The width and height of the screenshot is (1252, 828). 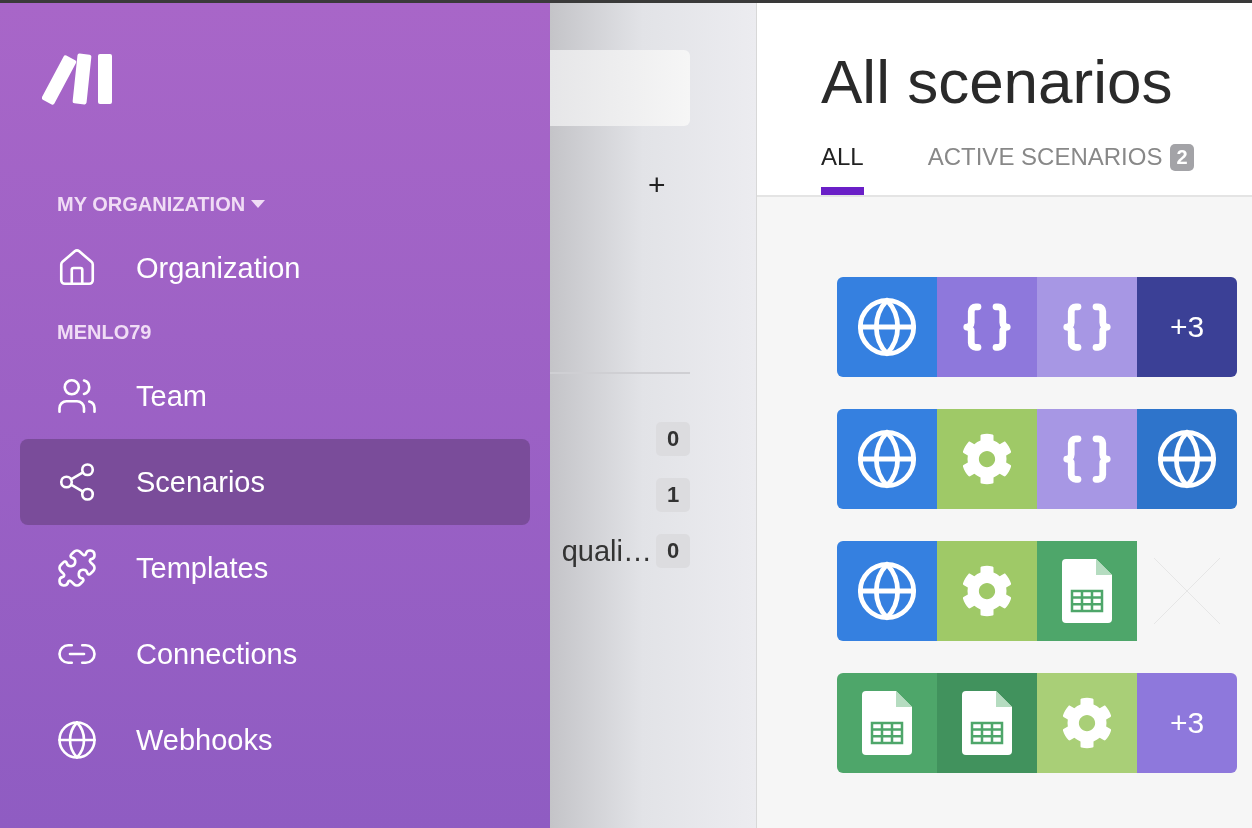 I want to click on caret-icon, so click(x=258, y=204).